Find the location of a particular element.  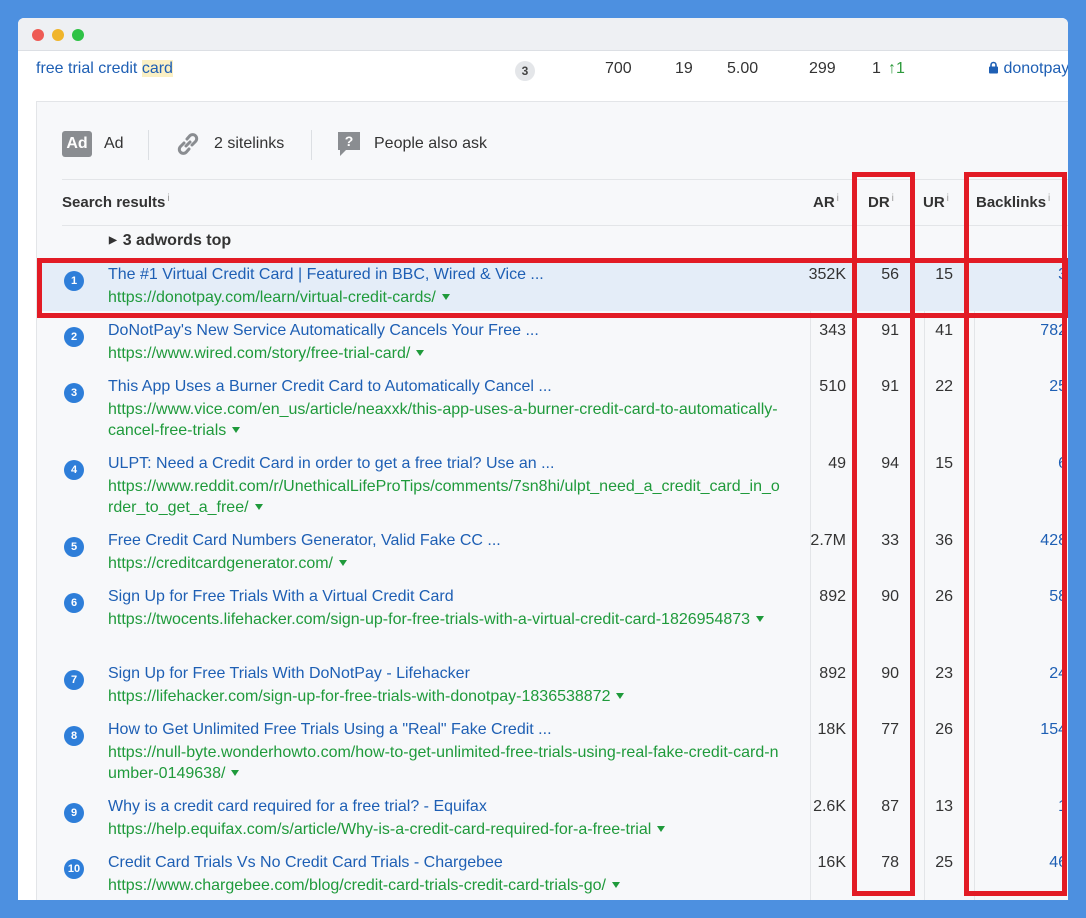

position-badge: 10 is located at coordinates (74, 869).